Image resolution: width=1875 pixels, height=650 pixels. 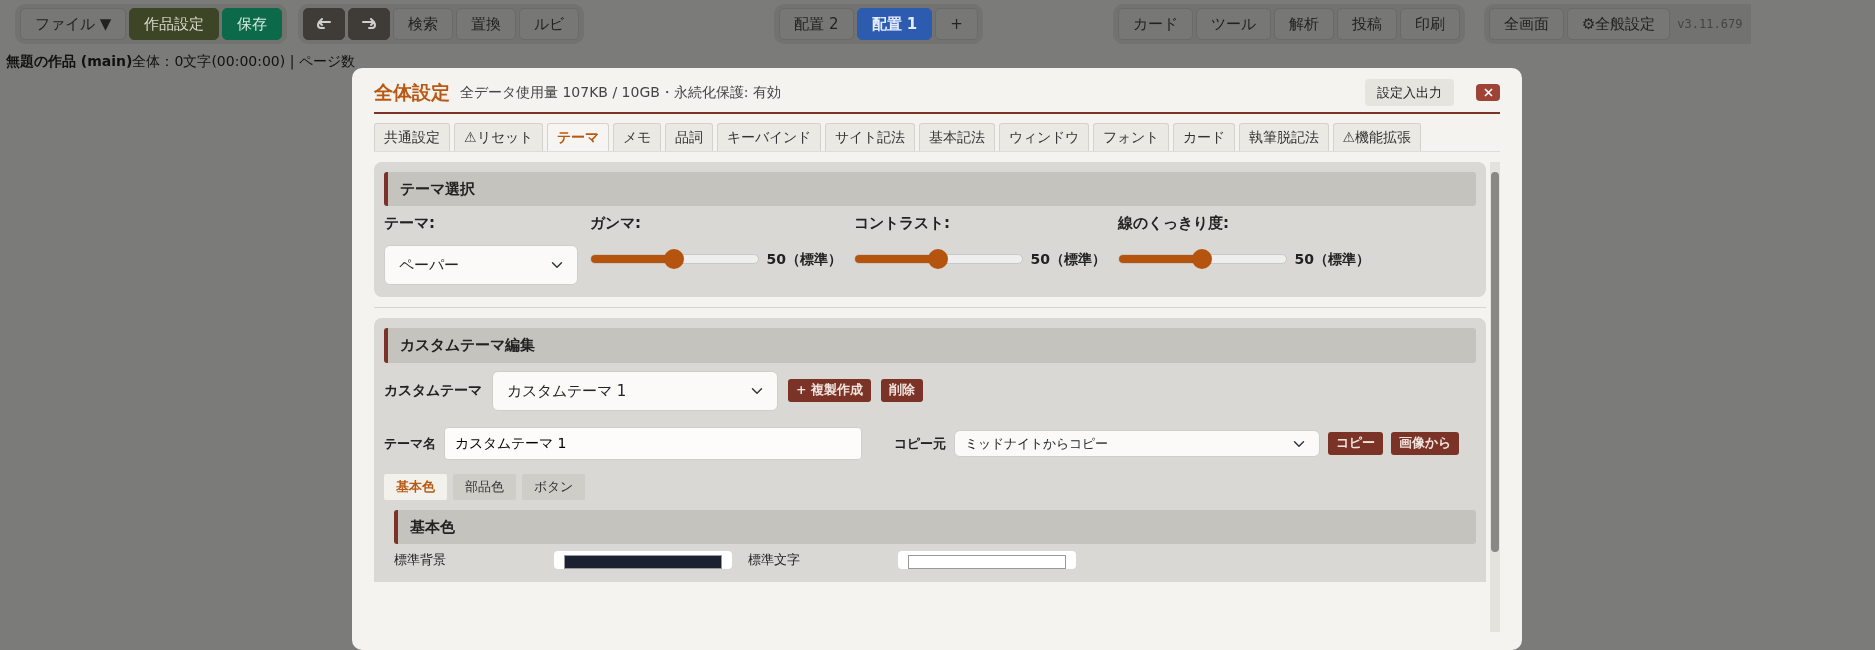 What do you see at coordinates (486, 24) in the screenshot?
I see `toolbar-button: 置換` at bounding box center [486, 24].